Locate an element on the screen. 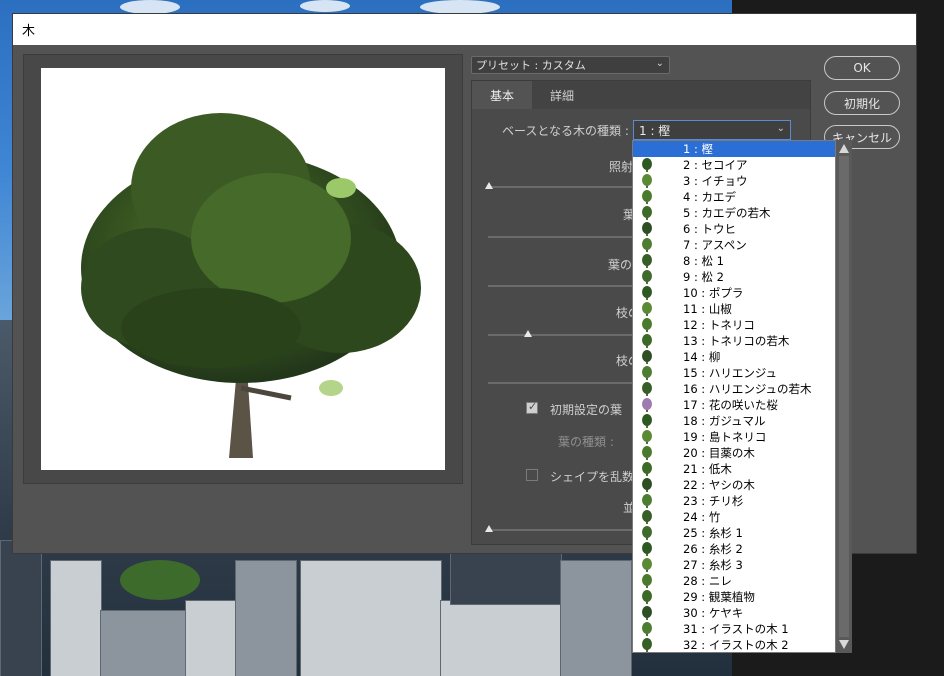 This screenshot has height=676, width=944. dropdown-option: 25 : 糸杉 1 is located at coordinates (734, 533).